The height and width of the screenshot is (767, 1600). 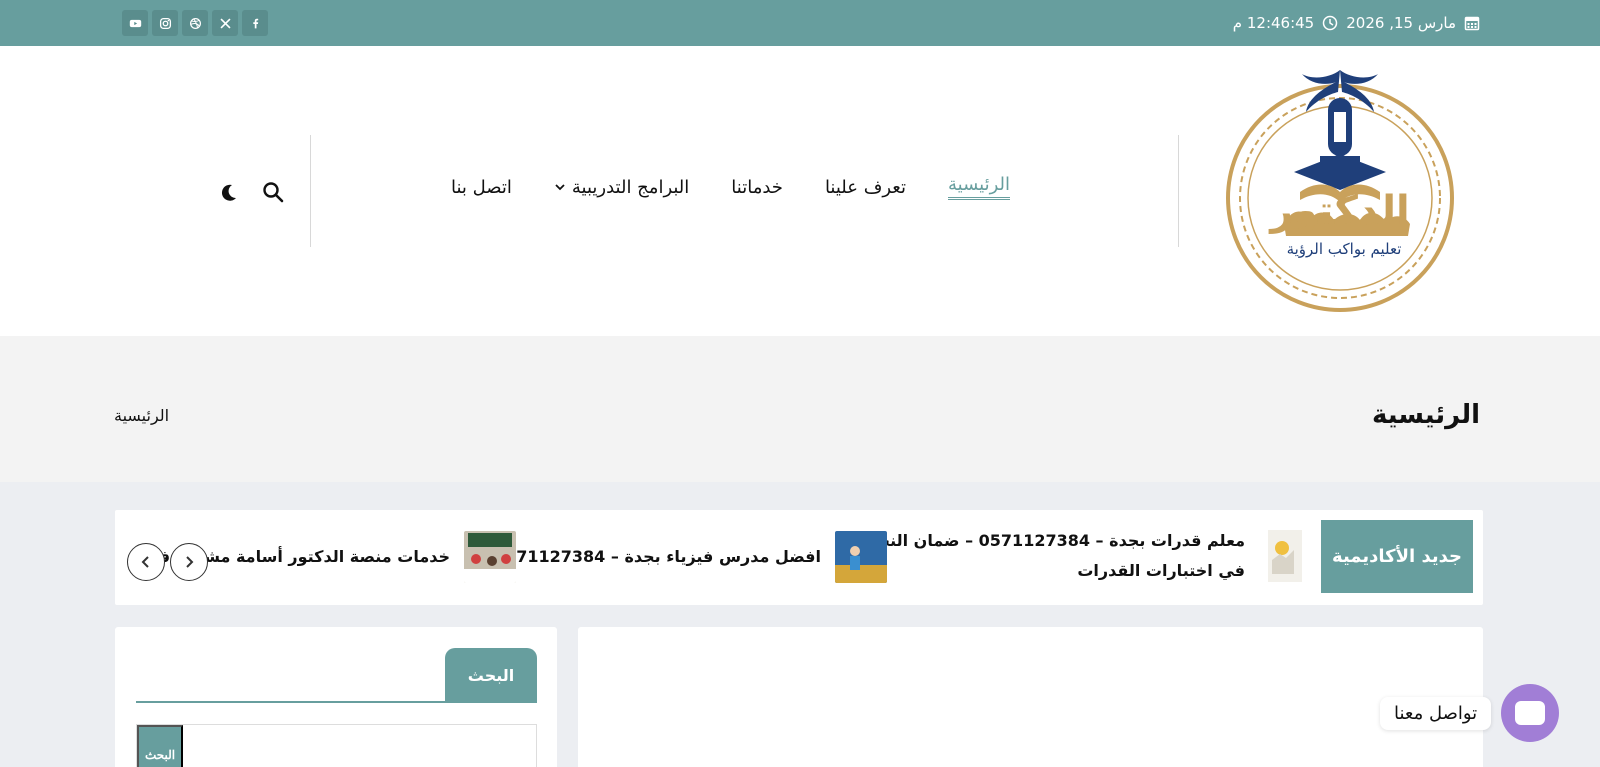 What do you see at coordinates (865, 187) in the screenshot?
I see `nav-about: تعرف علينا` at bounding box center [865, 187].